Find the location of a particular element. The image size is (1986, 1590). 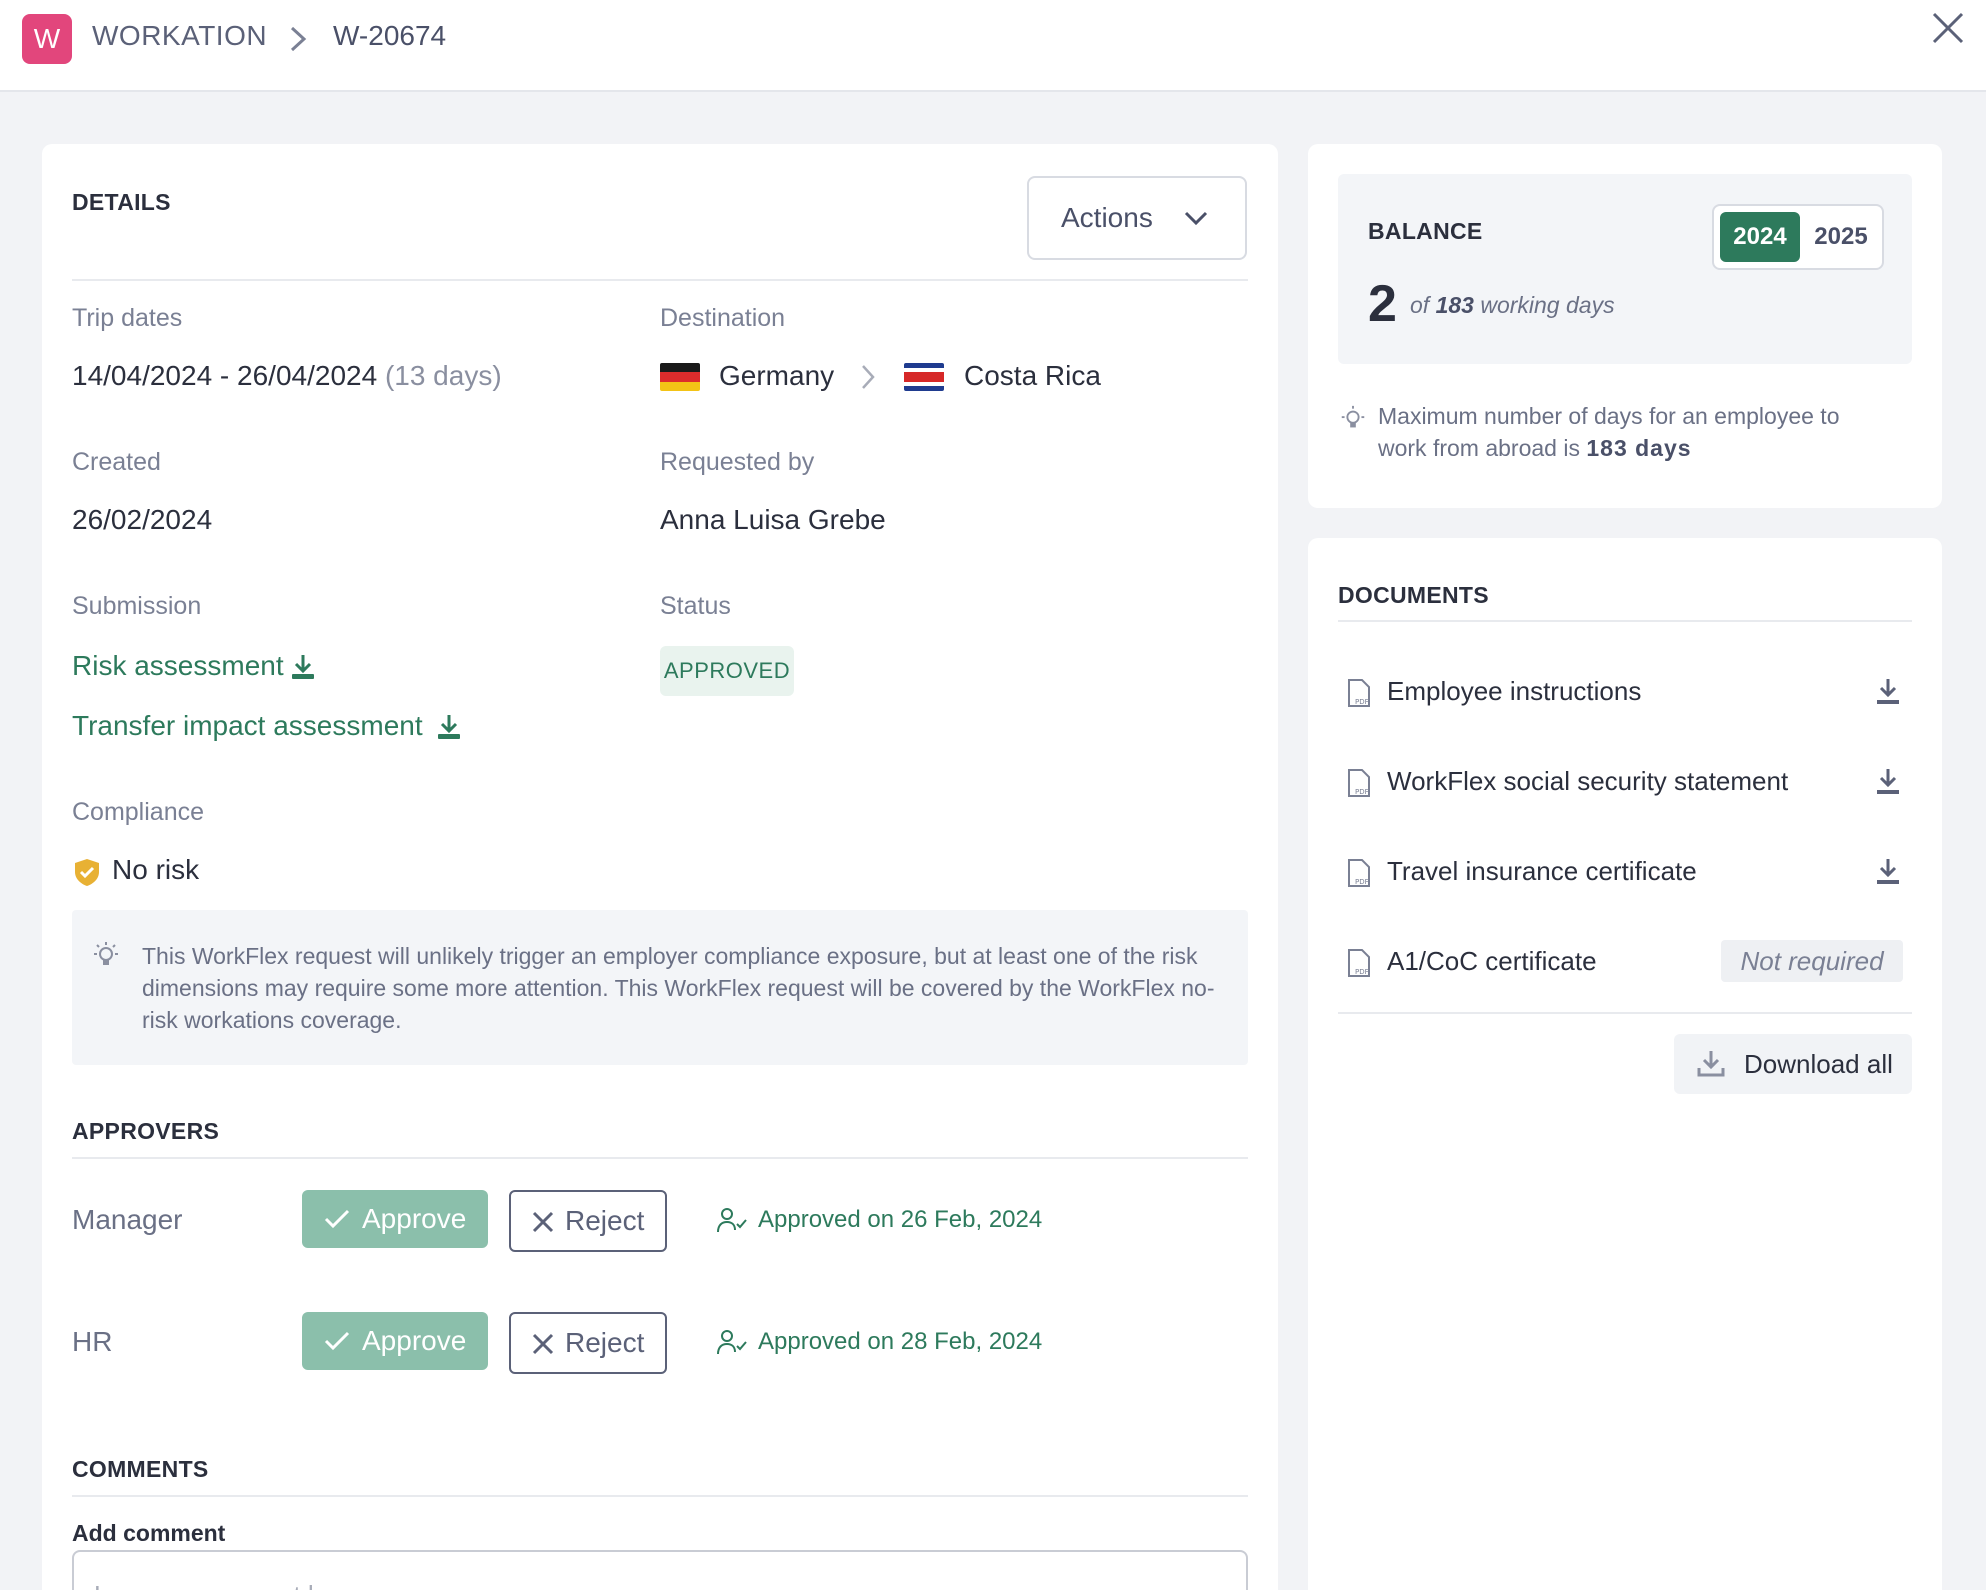

used-days: 2 is located at coordinates (1382, 304).